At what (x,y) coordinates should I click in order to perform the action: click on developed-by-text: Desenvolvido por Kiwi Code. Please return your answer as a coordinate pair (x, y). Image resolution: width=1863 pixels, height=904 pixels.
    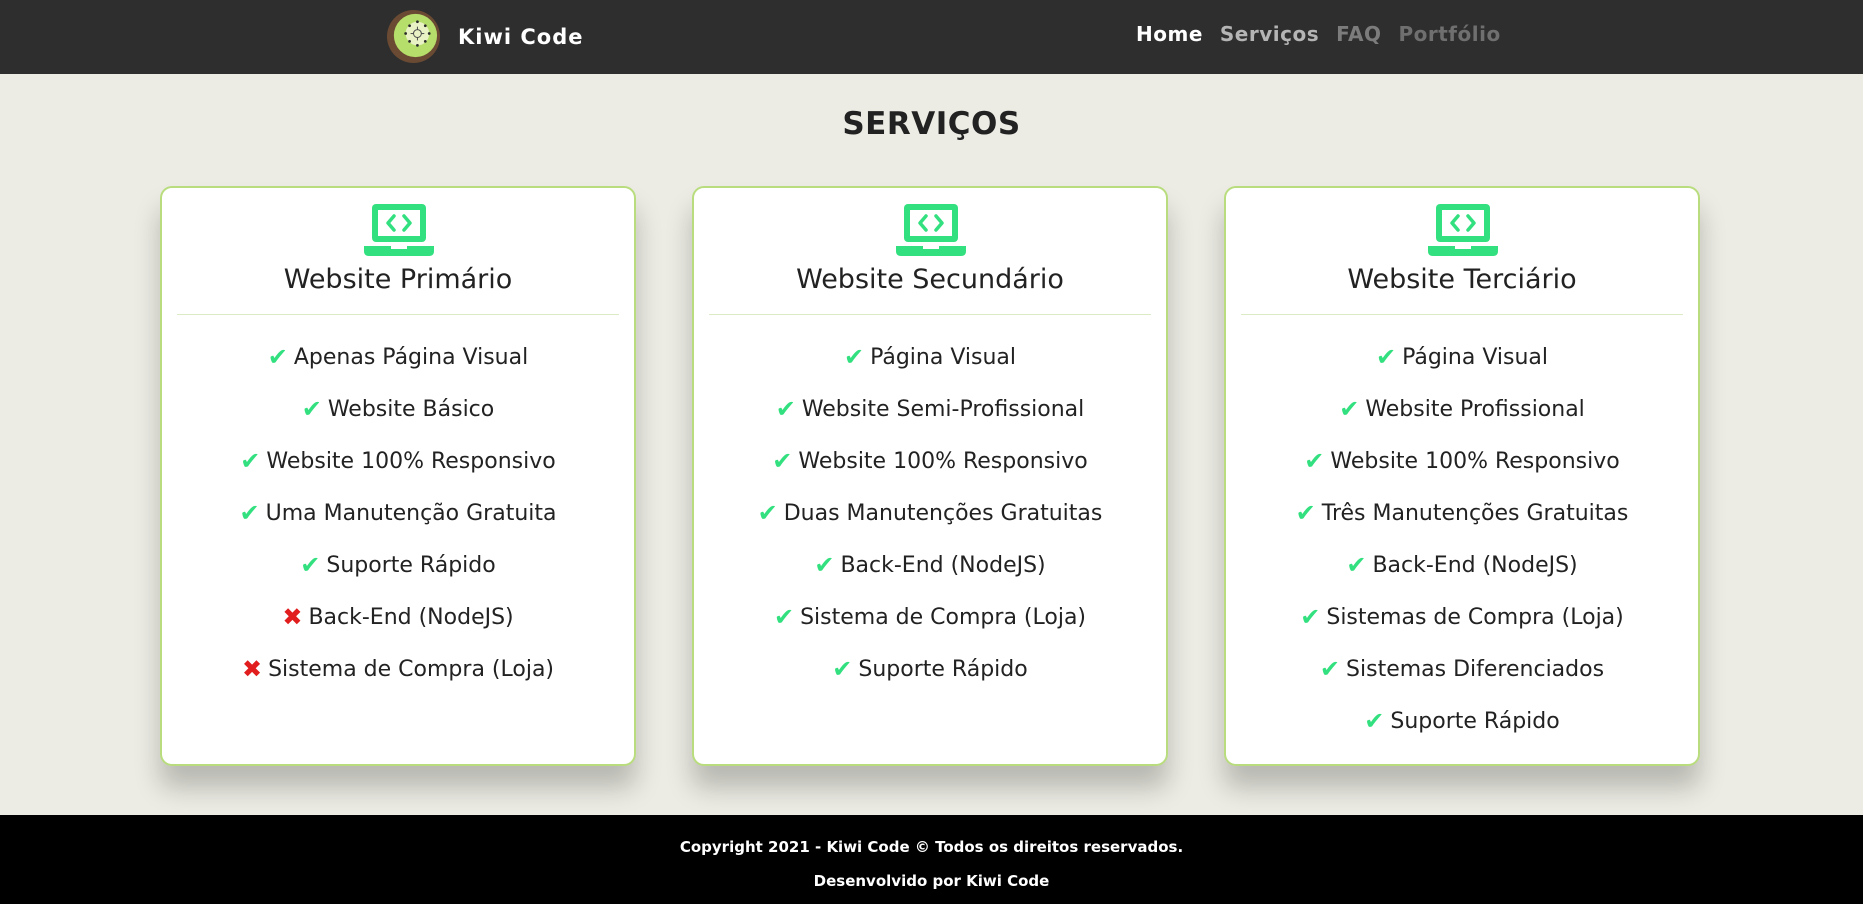
    Looking at the image, I should click on (931, 881).